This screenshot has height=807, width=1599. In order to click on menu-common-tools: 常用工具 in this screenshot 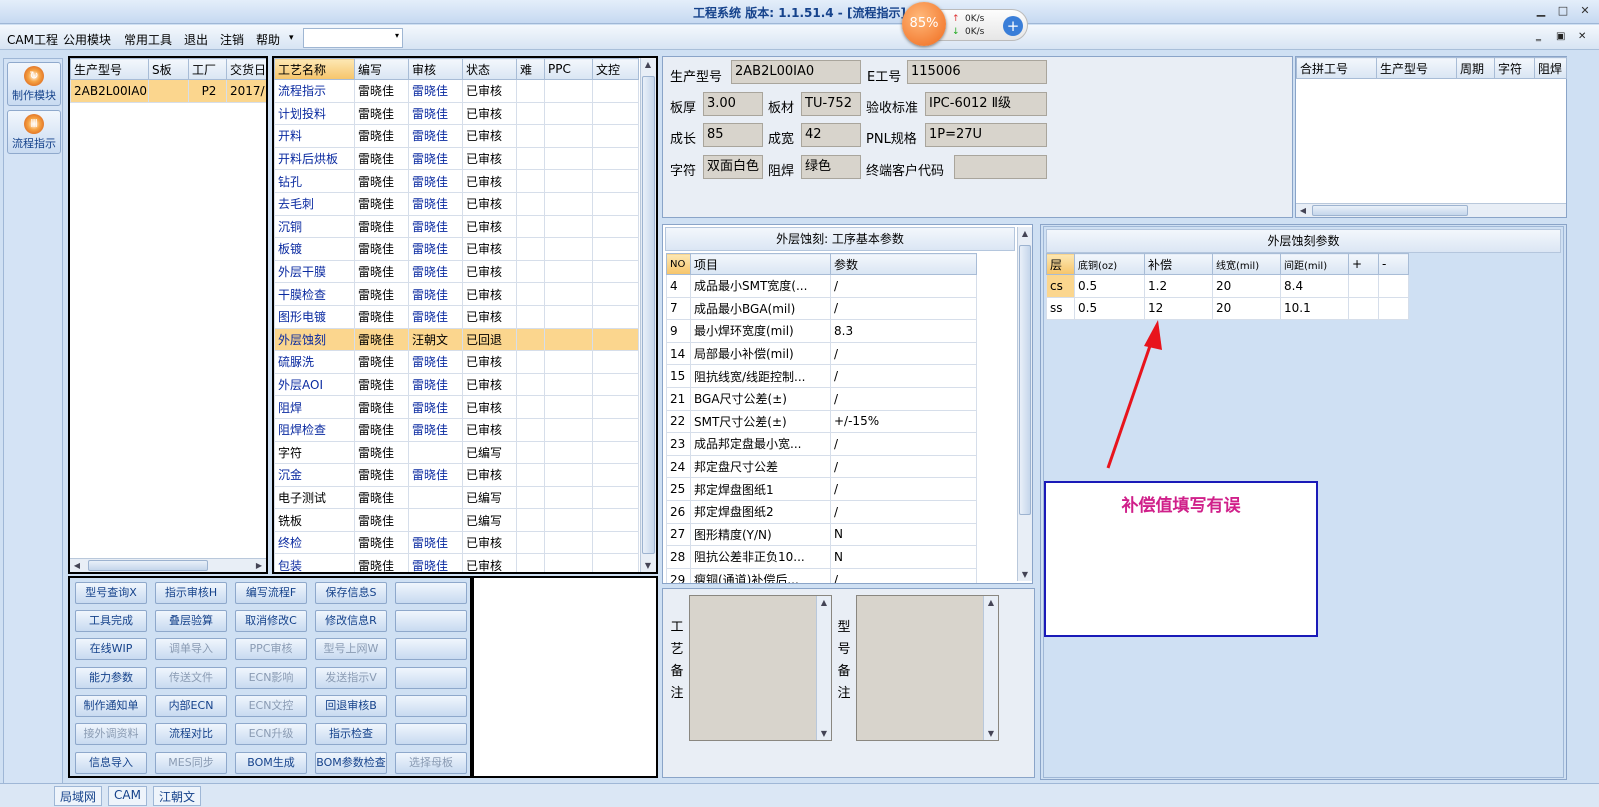, I will do `click(148, 39)`.